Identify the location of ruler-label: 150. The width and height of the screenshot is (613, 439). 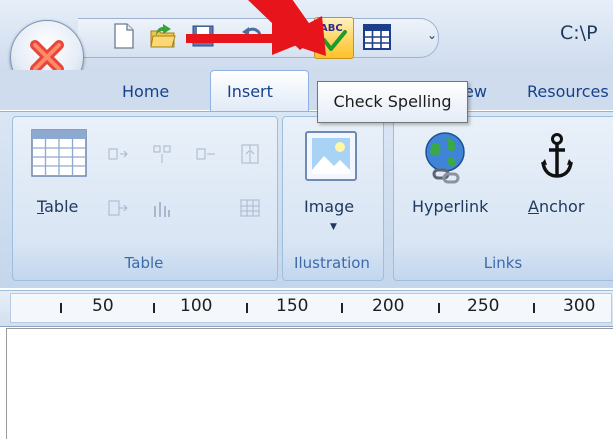
(292, 306).